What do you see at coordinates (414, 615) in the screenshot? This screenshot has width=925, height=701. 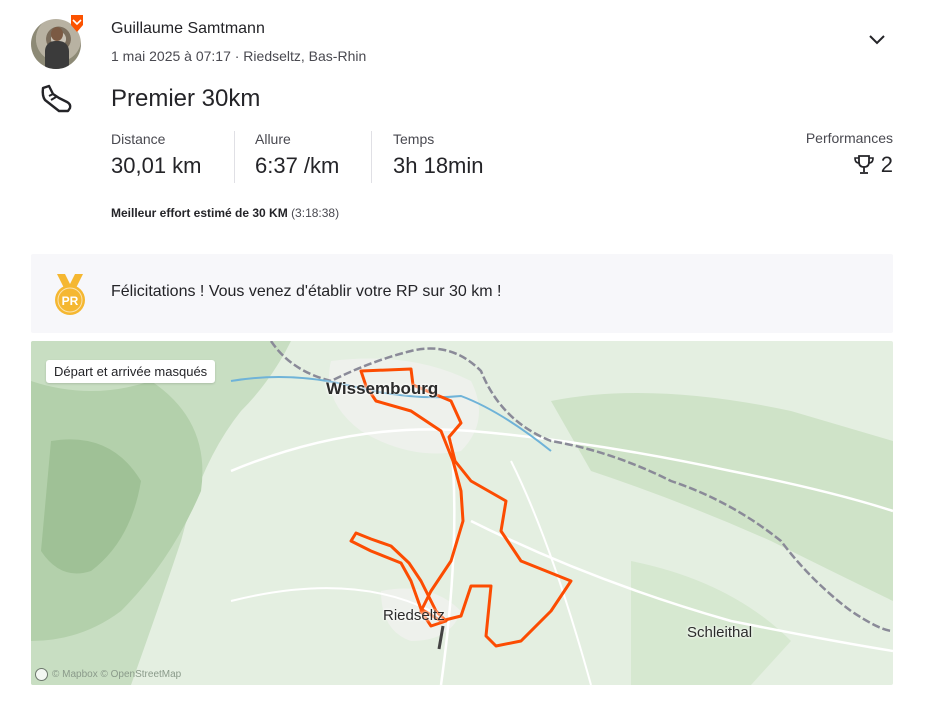 I see `map-city-label: Riedseltz` at bounding box center [414, 615].